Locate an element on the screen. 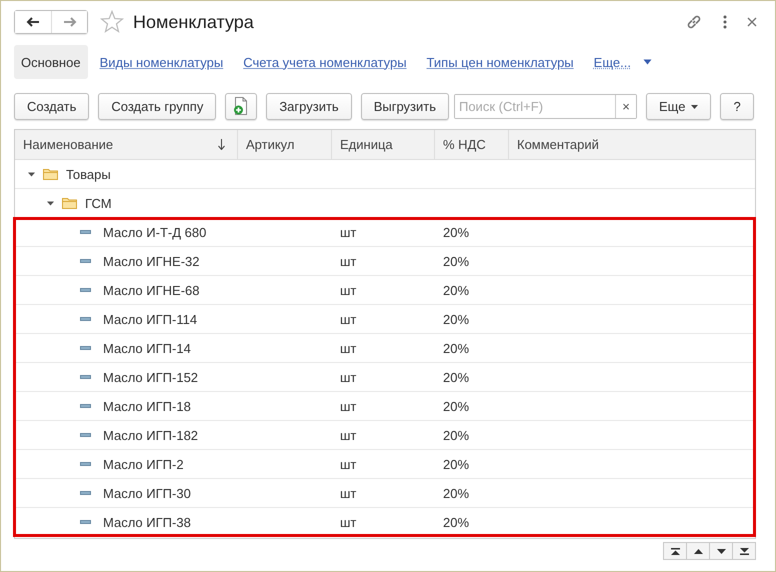  down-triangle-icon is located at coordinates (721, 551).